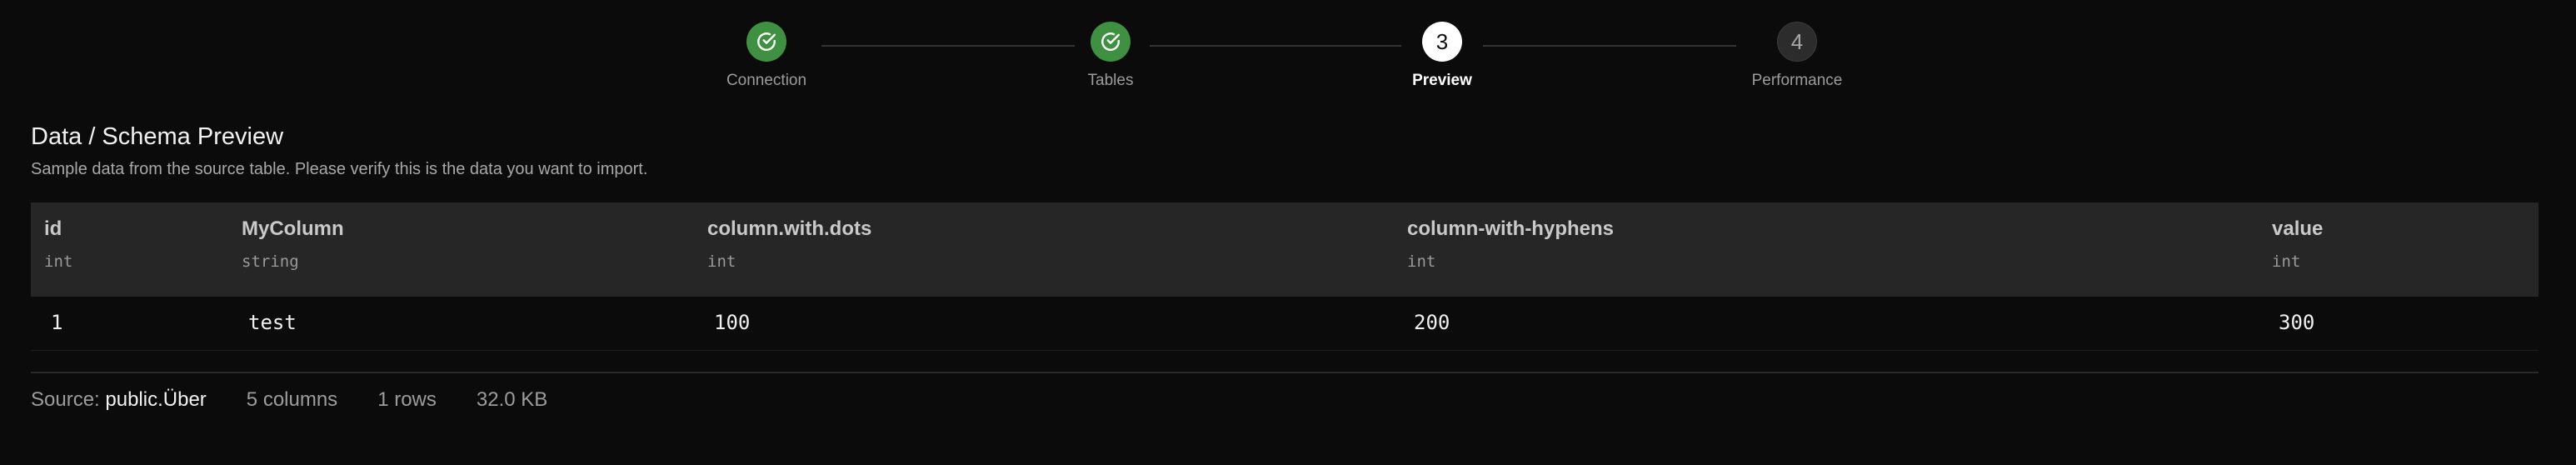 The image size is (2576, 465). What do you see at coordinates (1285, 372) in the screenshot?
I see `footer-divider` at bounding box center [1285, 372].